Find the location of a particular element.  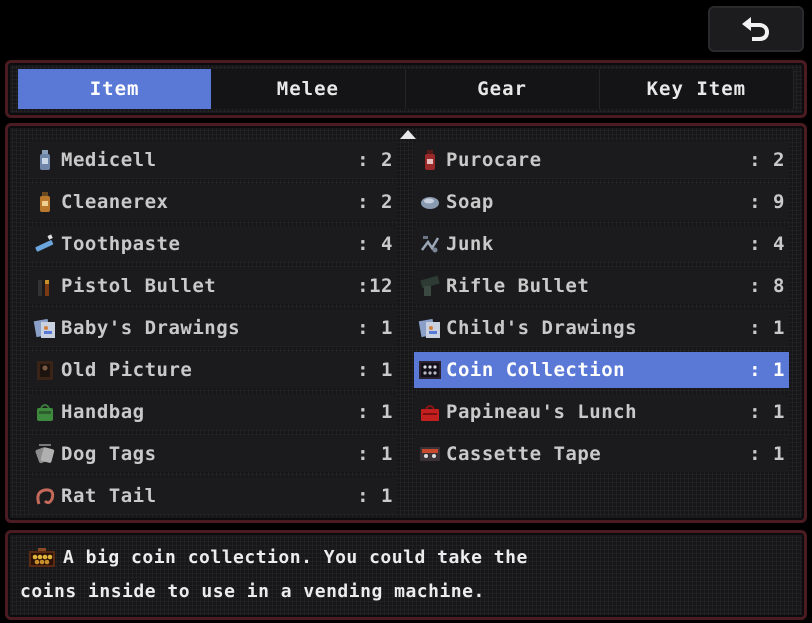

item-name: Handbag is located at coordinates (103, 412).